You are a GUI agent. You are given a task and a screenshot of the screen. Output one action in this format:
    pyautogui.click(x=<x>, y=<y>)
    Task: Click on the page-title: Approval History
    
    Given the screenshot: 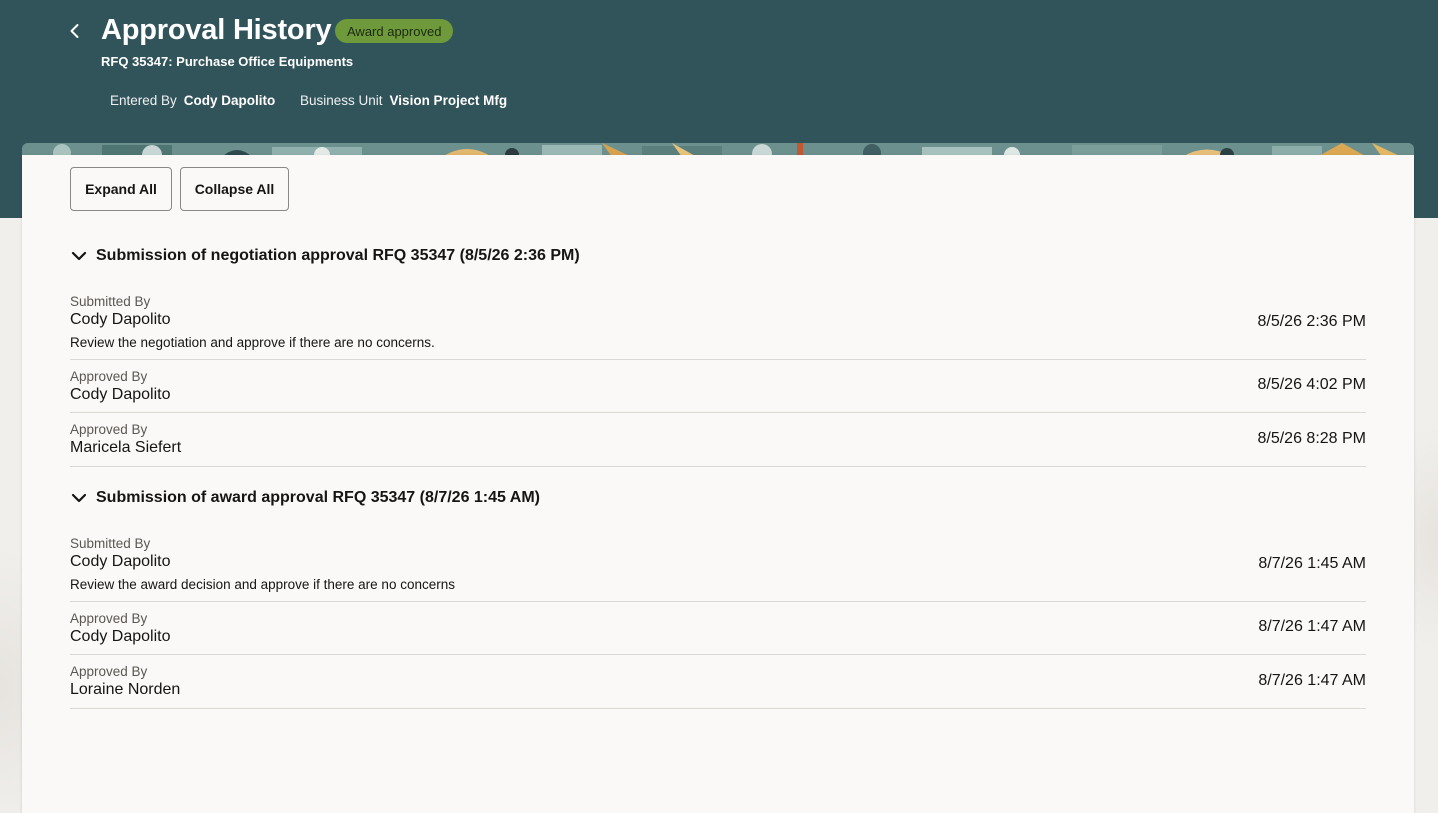 What is the action you would take?
    pyautogui.click(x=216, y=30)
    